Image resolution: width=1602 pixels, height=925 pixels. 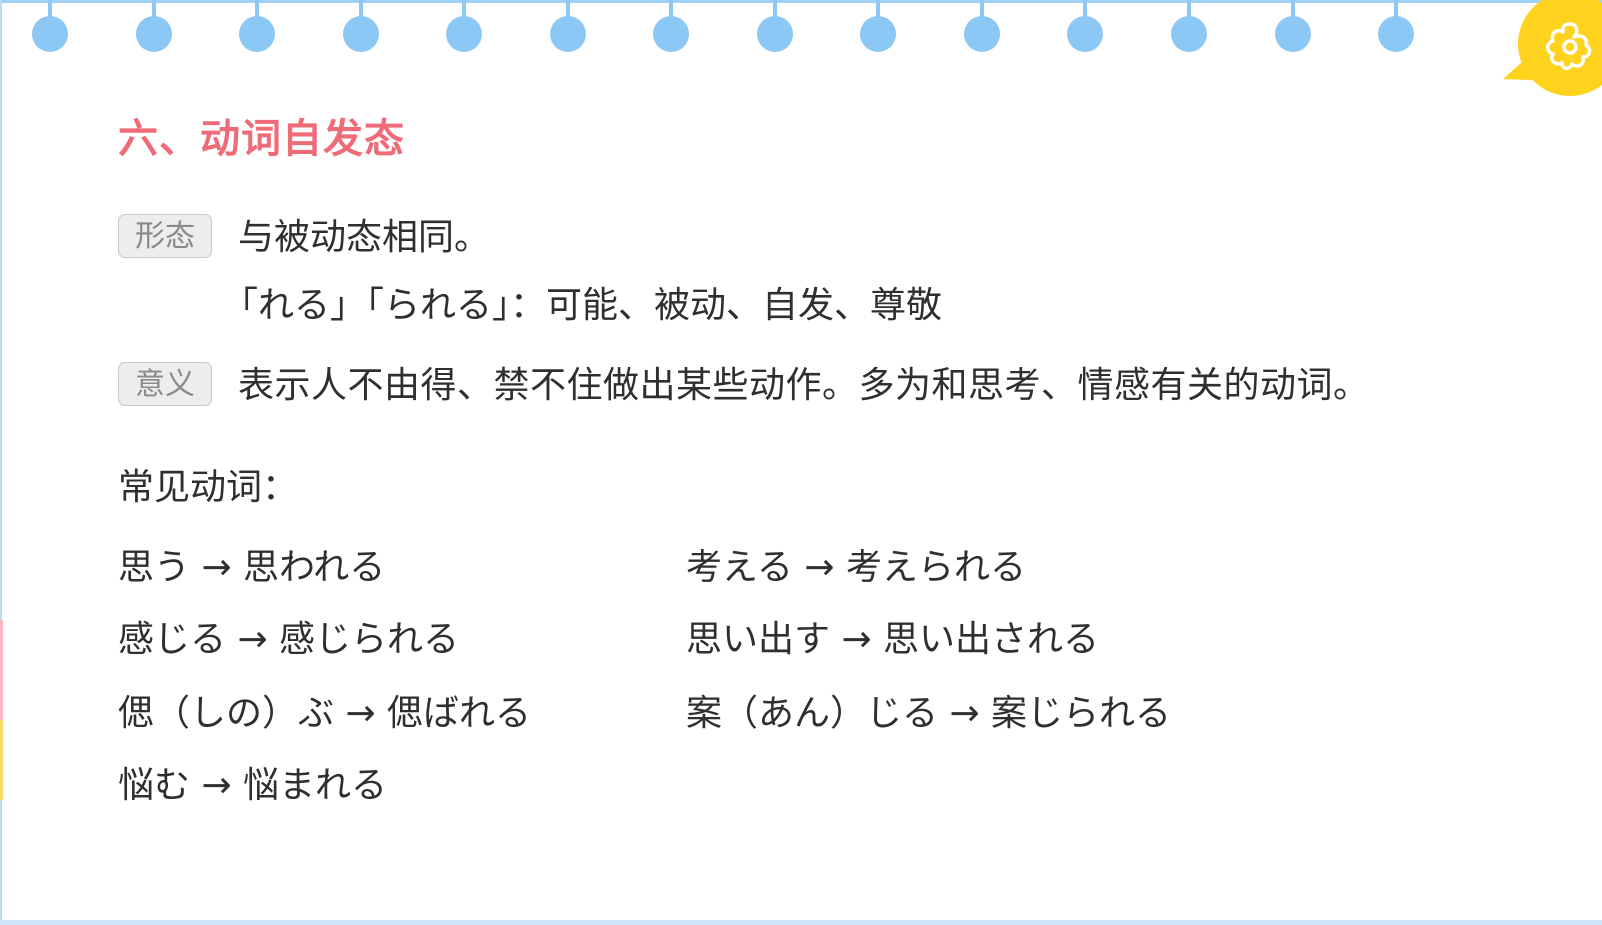 What do you see at coordinates (1, 670) in the screenshot?
I see `side-tab-pink` at bounding box center [1, 670].